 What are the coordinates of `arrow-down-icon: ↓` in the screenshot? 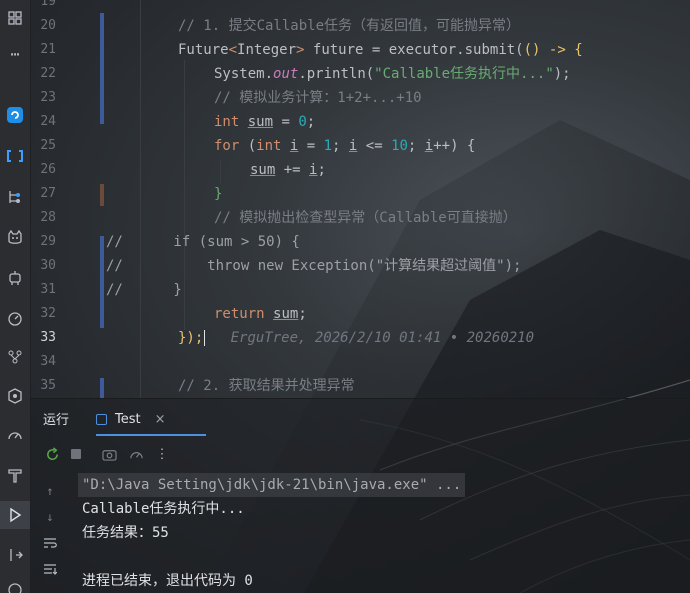 It's located at (50, 517).